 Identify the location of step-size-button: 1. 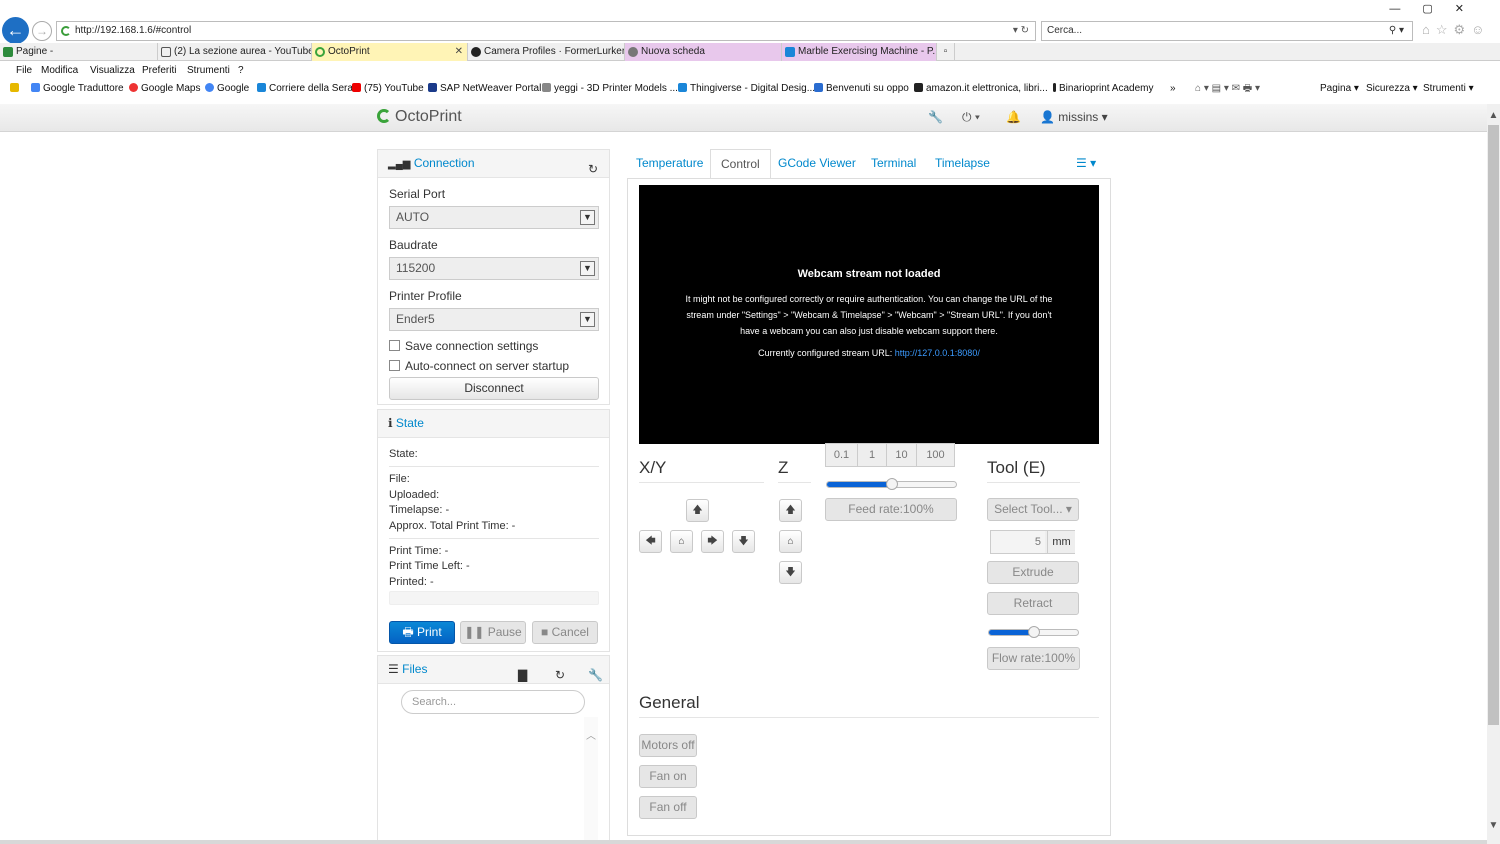
(872, 455).